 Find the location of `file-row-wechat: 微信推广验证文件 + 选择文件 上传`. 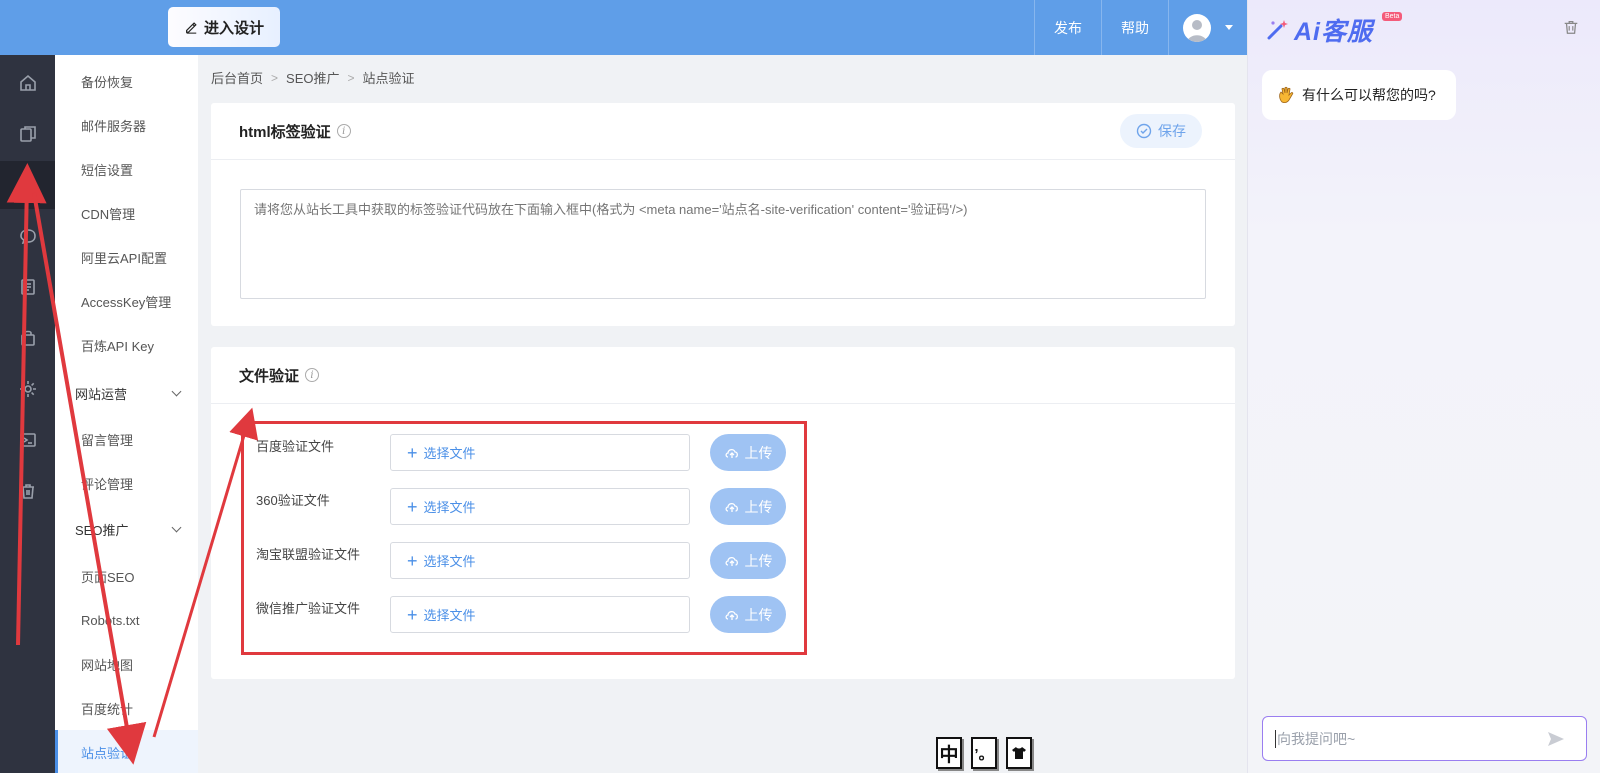

file-row-wechat: 微信推广验证文件 + 选择文件 上传 is located at coordinates (524, 623).